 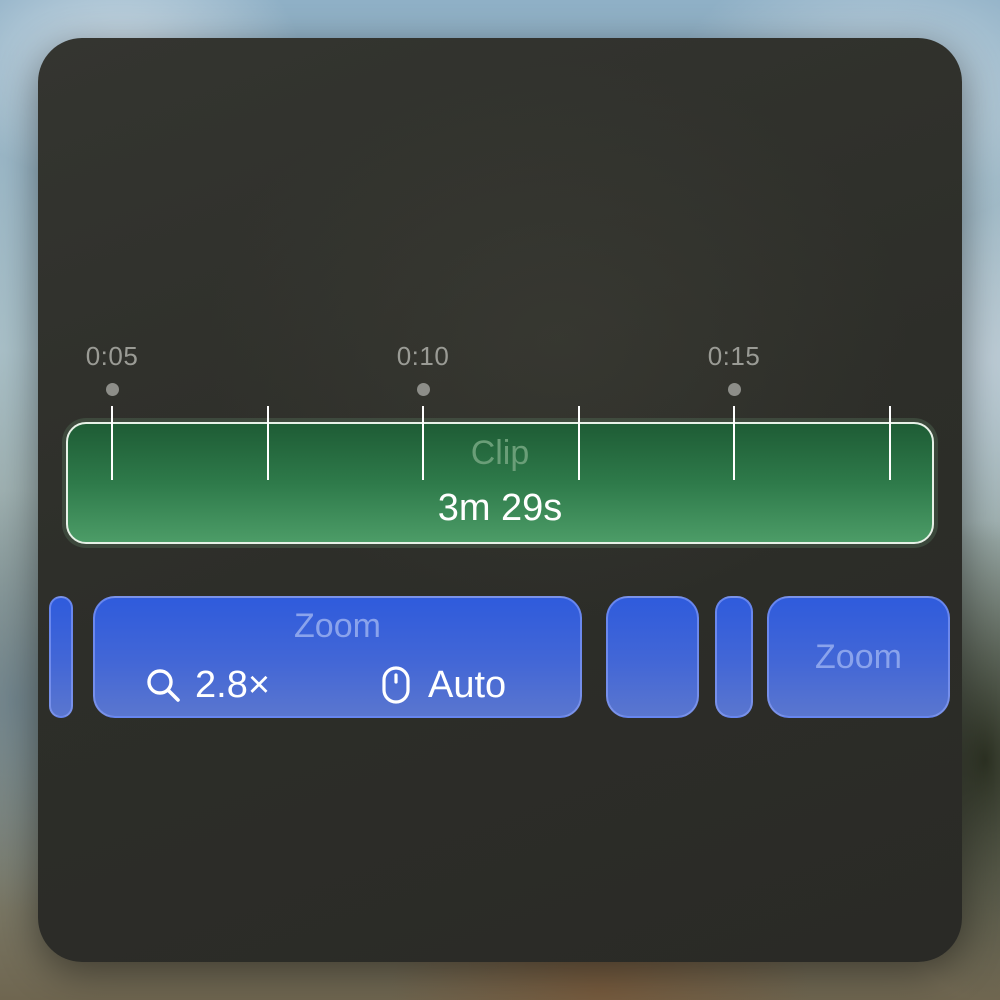 I want to click on zoom-mode: Auto, so click(x=444, y=685).